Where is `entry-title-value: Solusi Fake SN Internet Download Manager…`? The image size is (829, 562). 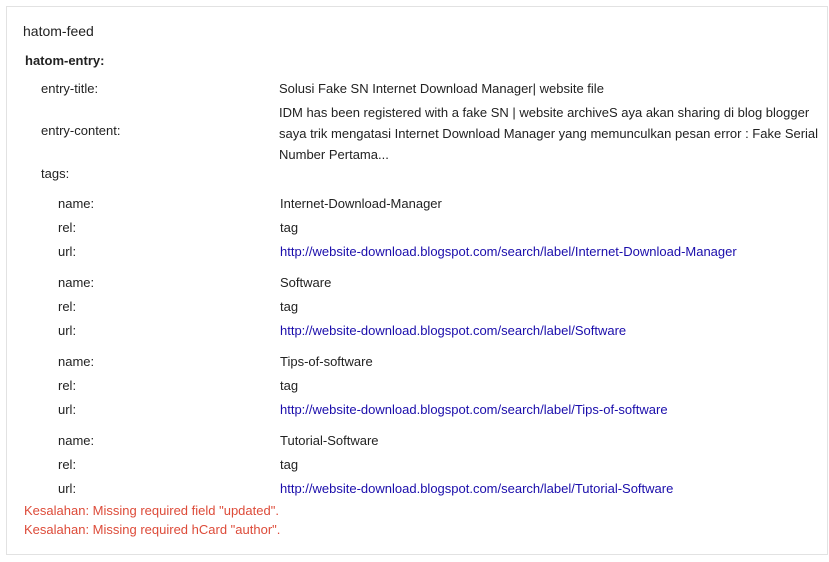 entry-title-value: Solusi Fake SN Internet Download Manager… is located at coordinates (441, 88).